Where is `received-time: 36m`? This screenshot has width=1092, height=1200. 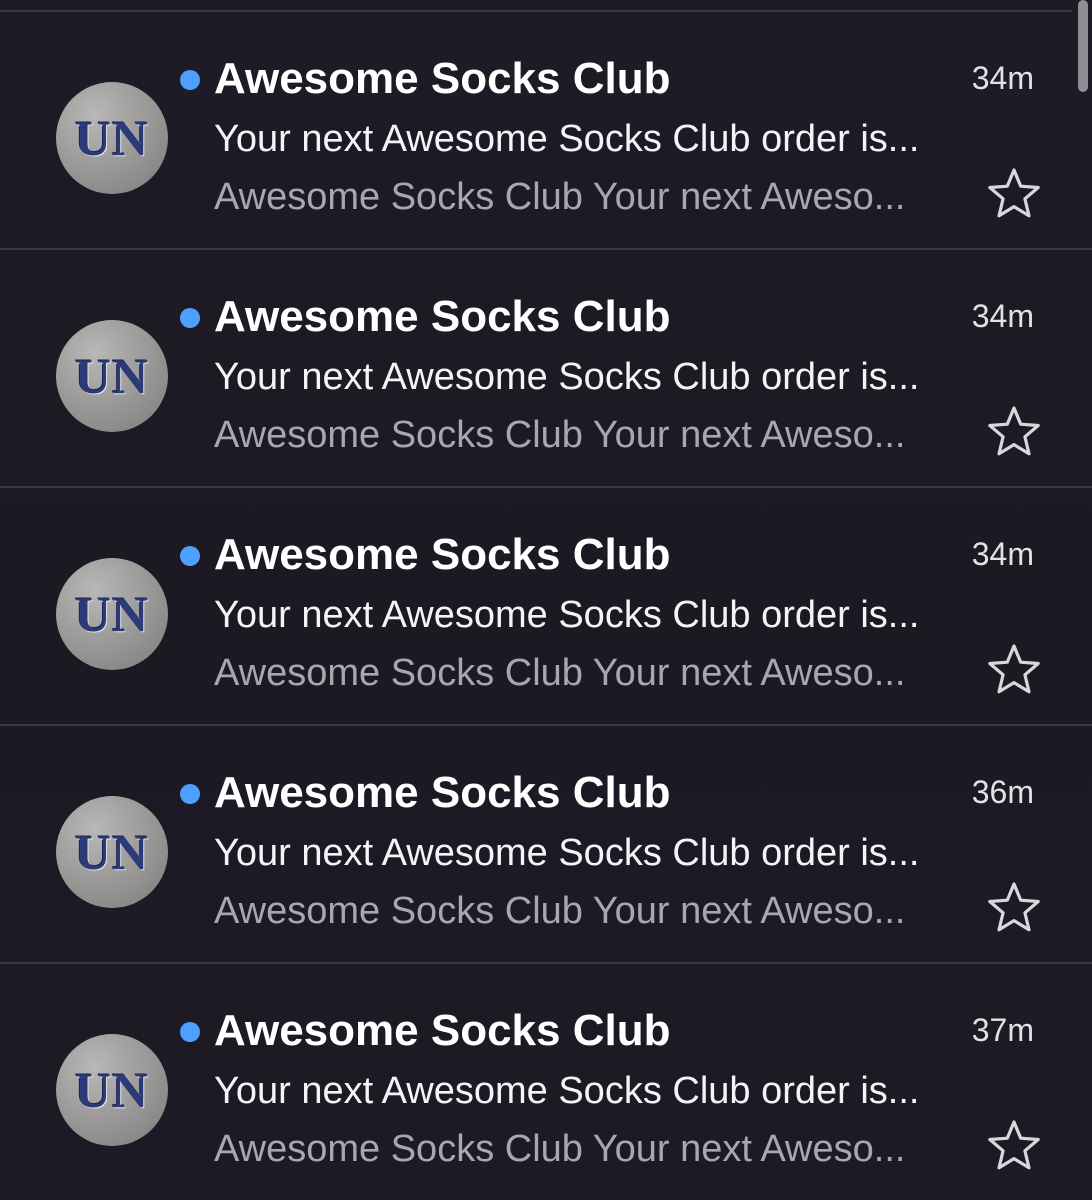
received-time: 36m is located at coordinates (1002, 792).